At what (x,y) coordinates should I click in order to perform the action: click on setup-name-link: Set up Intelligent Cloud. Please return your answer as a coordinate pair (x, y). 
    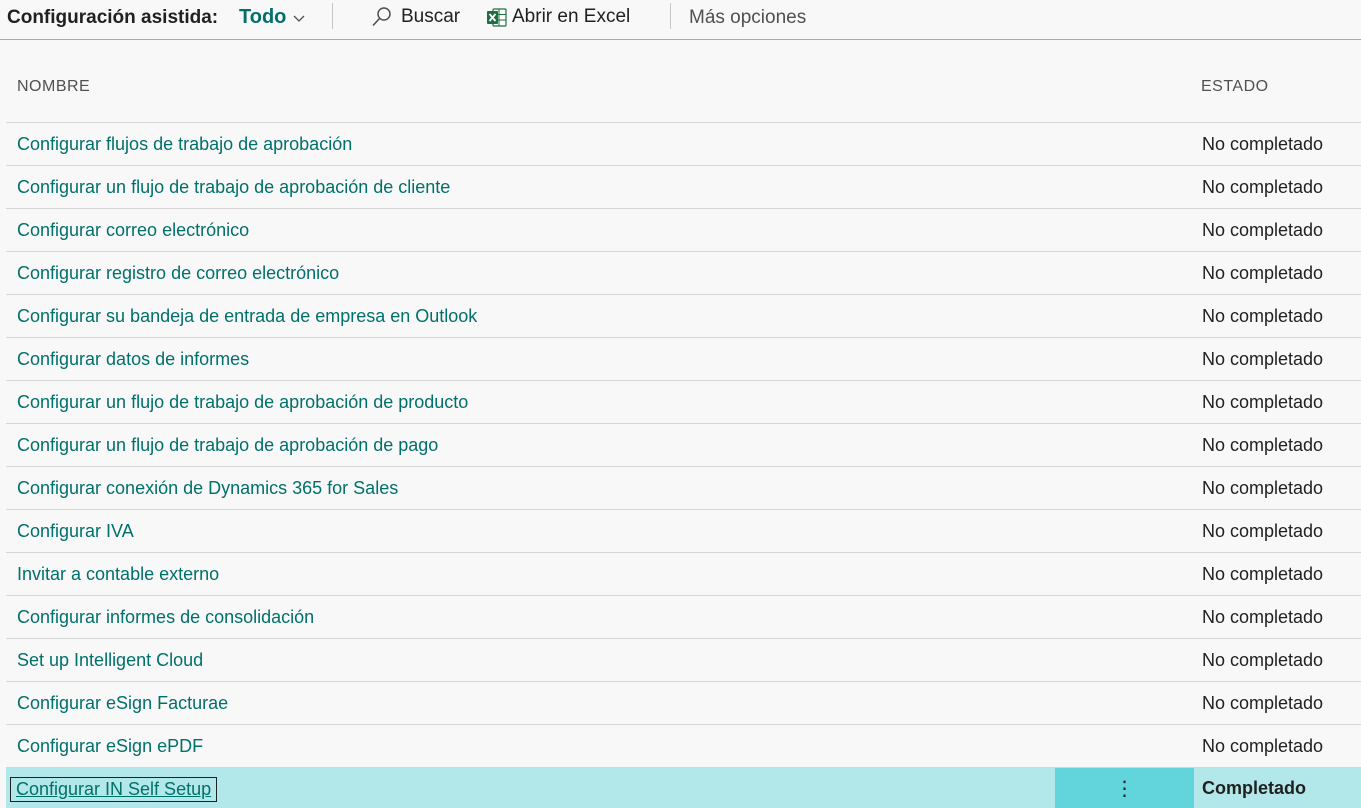
    Looking at the image, I should click on (110, 660).